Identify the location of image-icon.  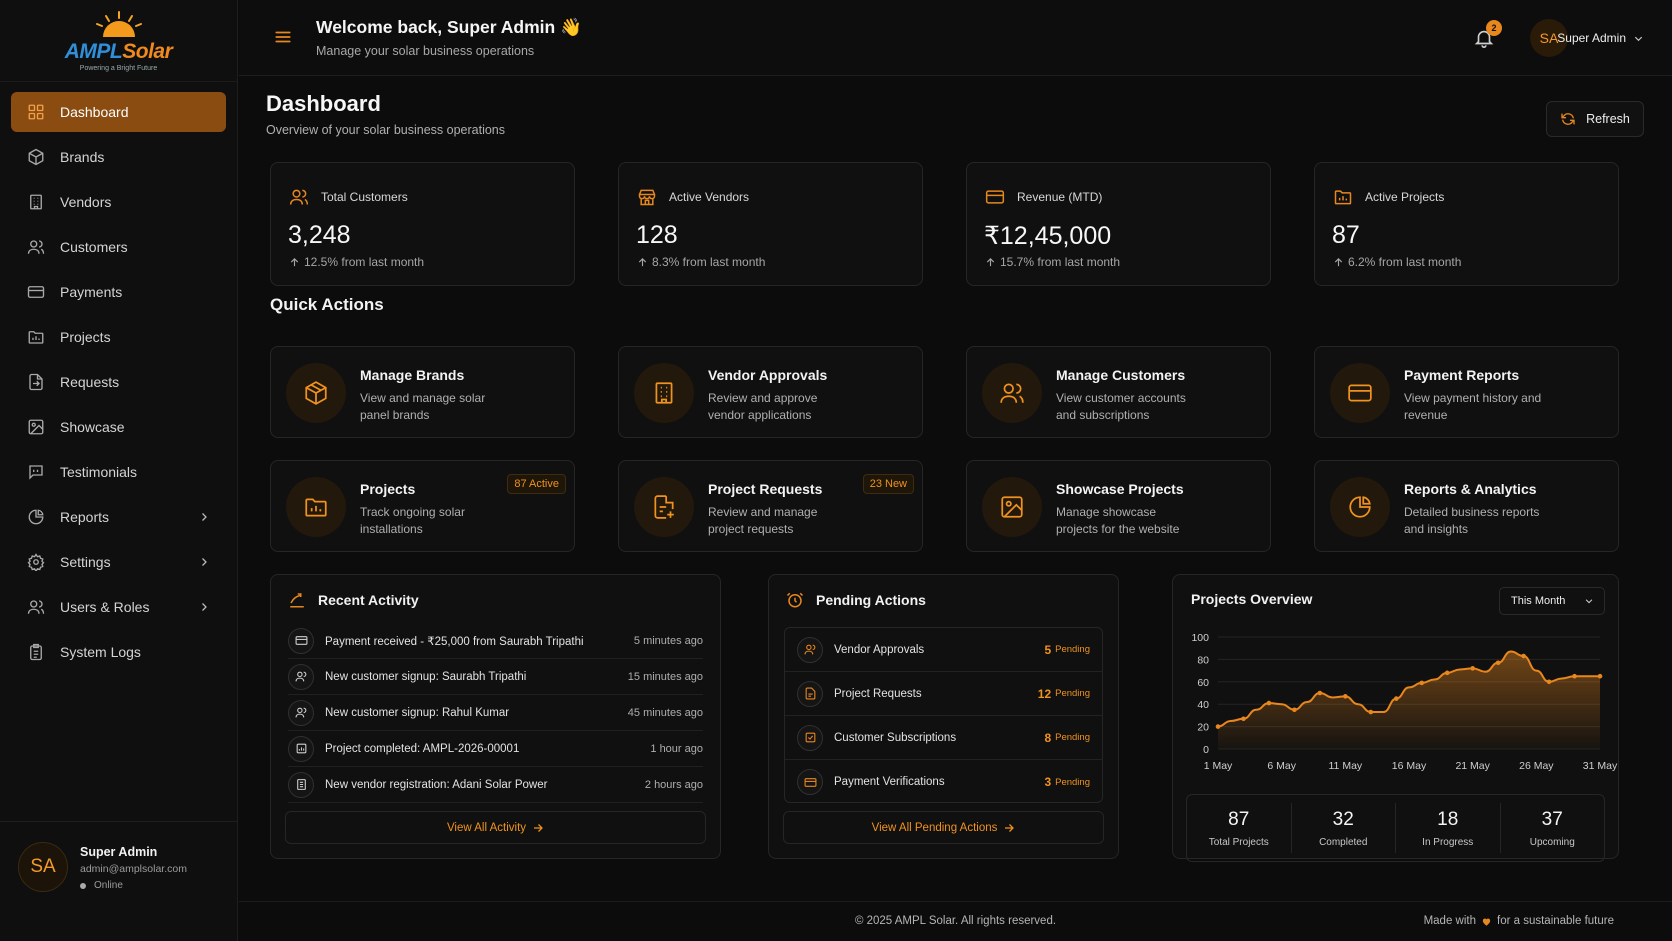
(1012, 507).